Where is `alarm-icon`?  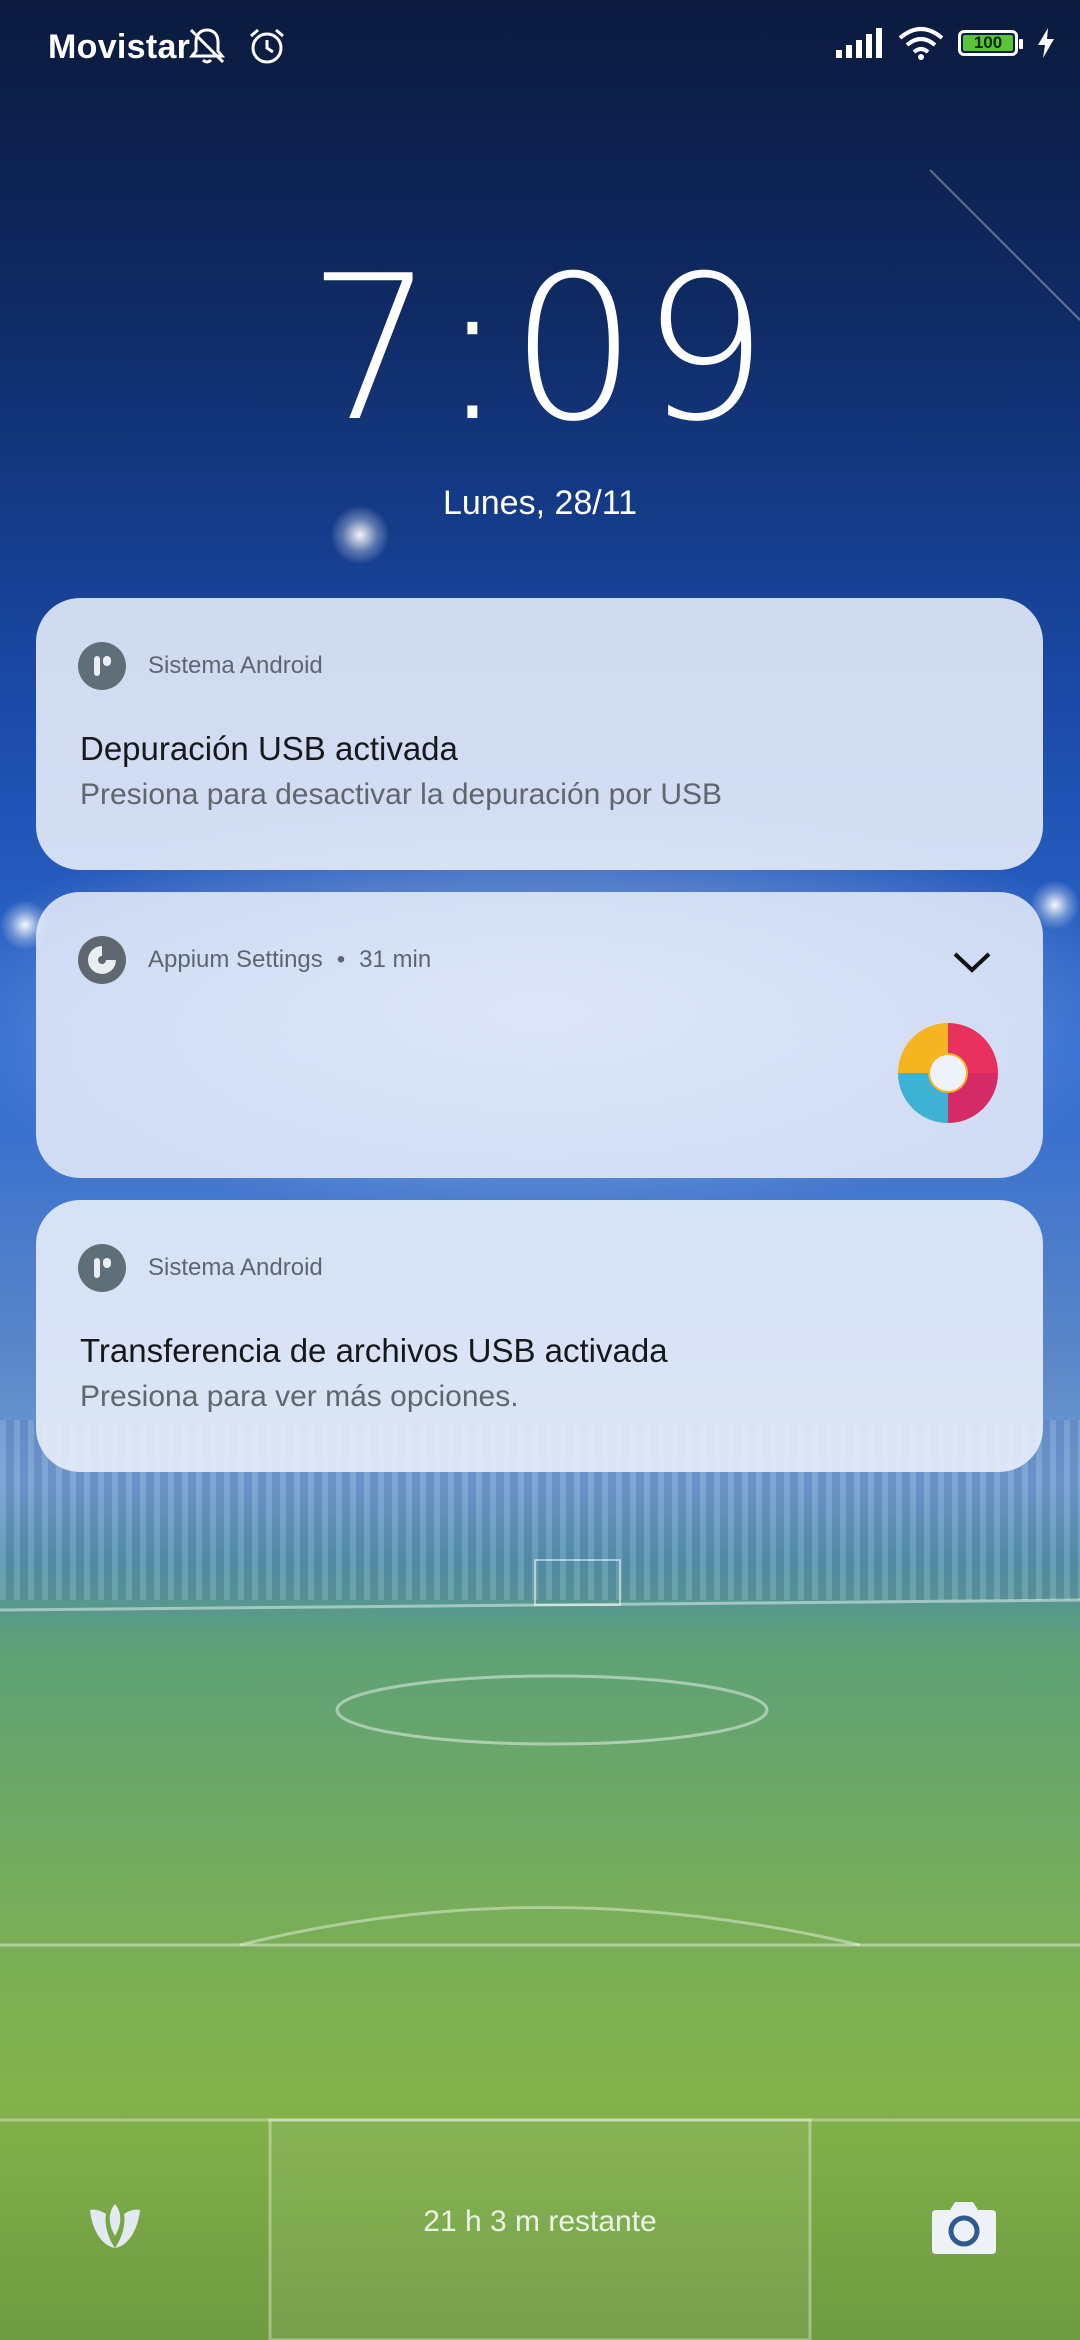
alarm-icon is located at coordinates (267, 46).